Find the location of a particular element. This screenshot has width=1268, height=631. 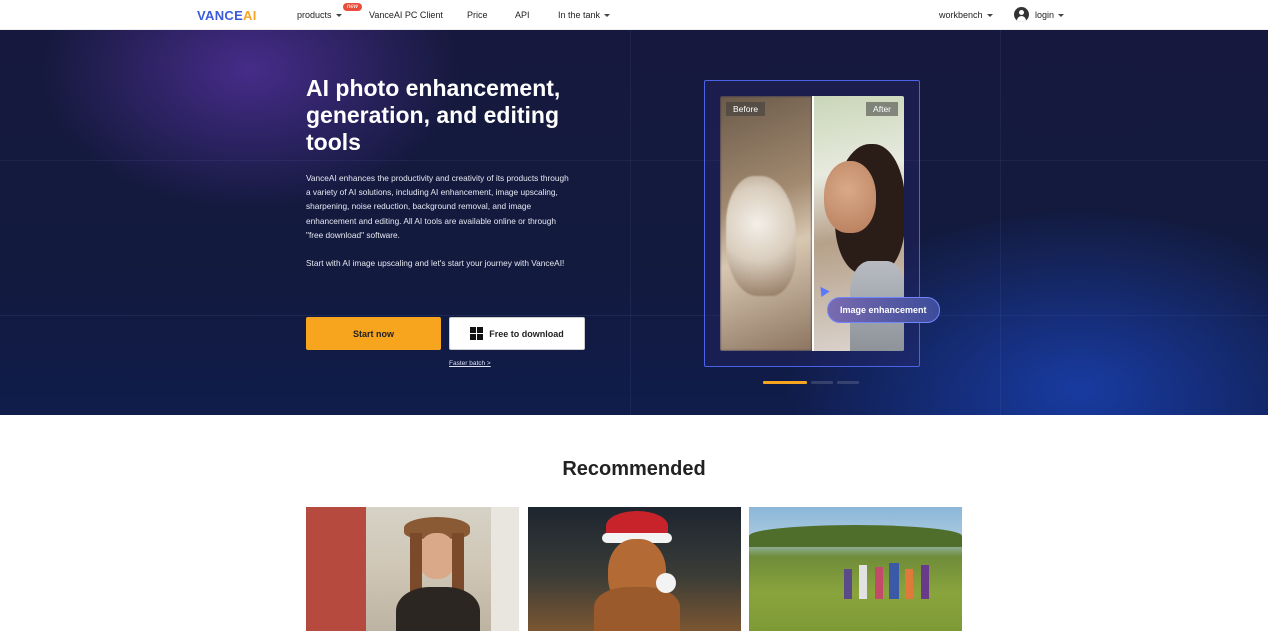

nav-in-the-tank: In the tank is located at coordinates (584, 15).